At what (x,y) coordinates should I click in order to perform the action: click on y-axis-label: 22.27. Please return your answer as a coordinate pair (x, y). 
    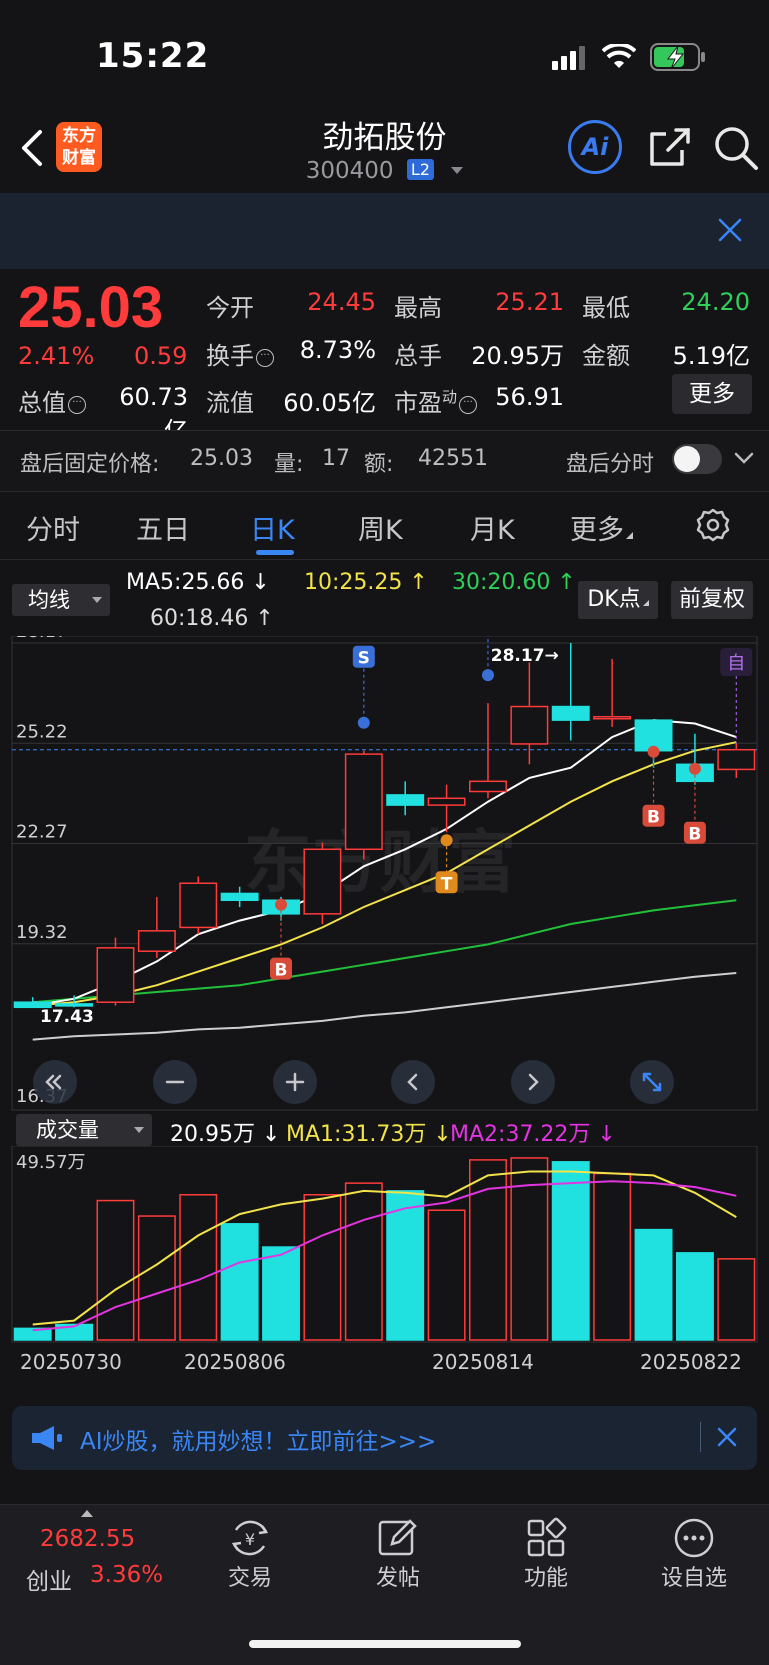
    Looking at the image, I should click on (42, 832).